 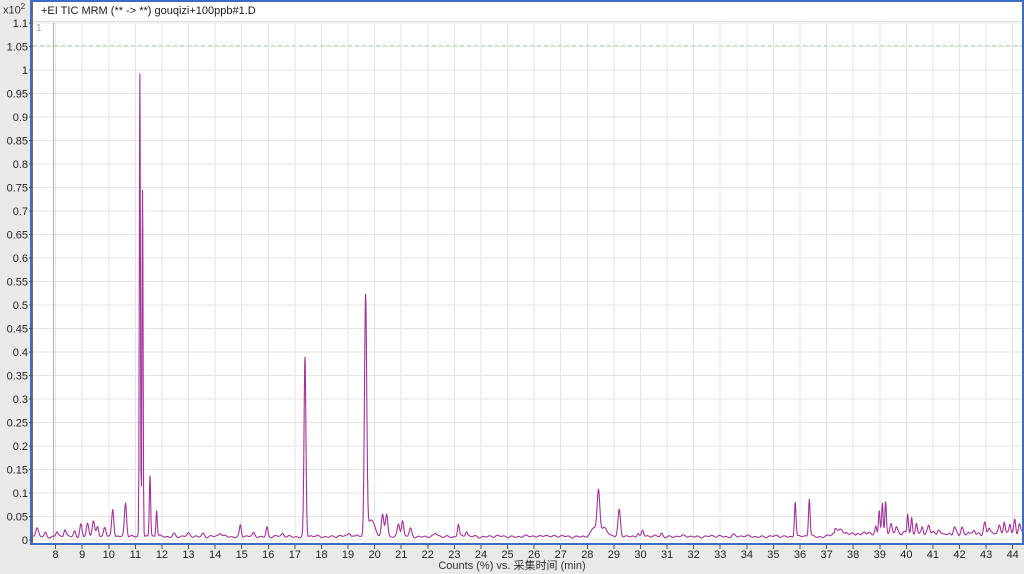 What do you see at coordinates (17, 283) in the screenshot?
I see `svg-text: 0.55` at bounding box center [17, 283].